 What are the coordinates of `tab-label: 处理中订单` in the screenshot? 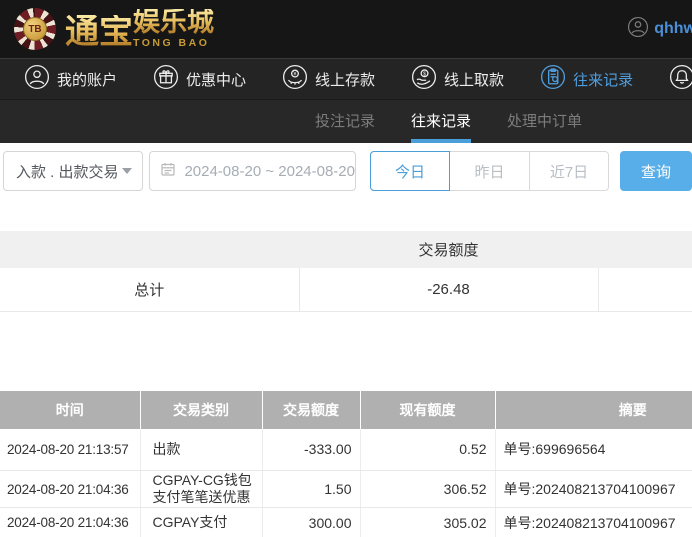 It's located at (544, 121).